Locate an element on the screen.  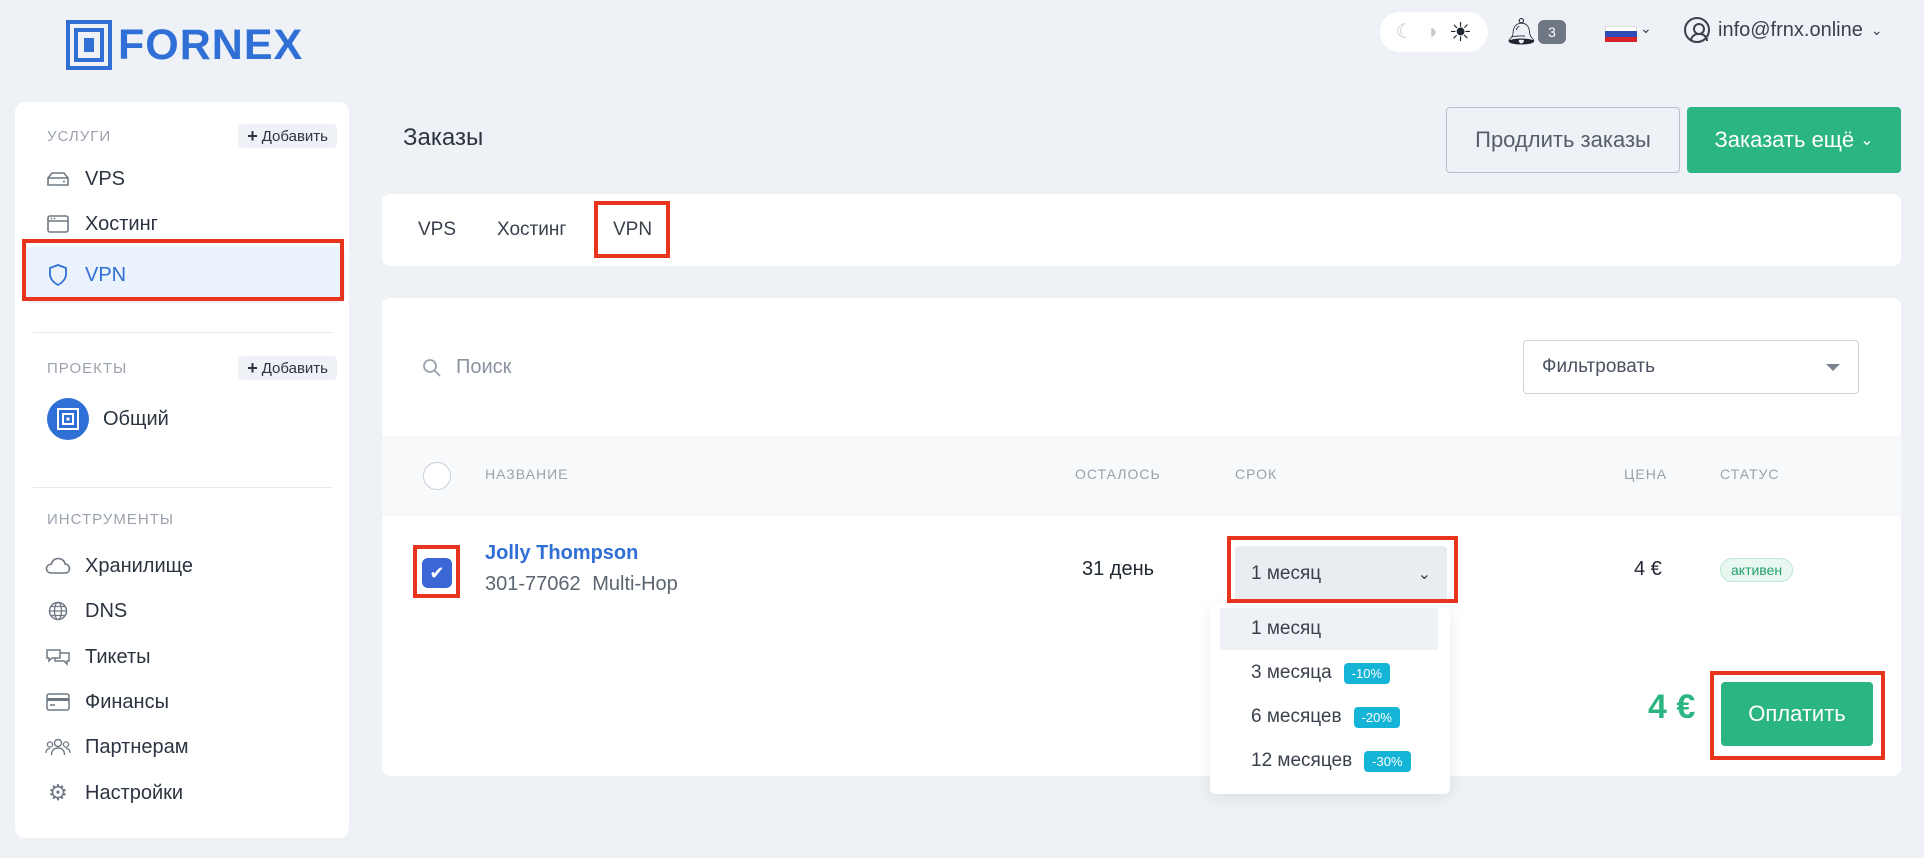
column-status: Статус is located at coordinates (1750, 474).